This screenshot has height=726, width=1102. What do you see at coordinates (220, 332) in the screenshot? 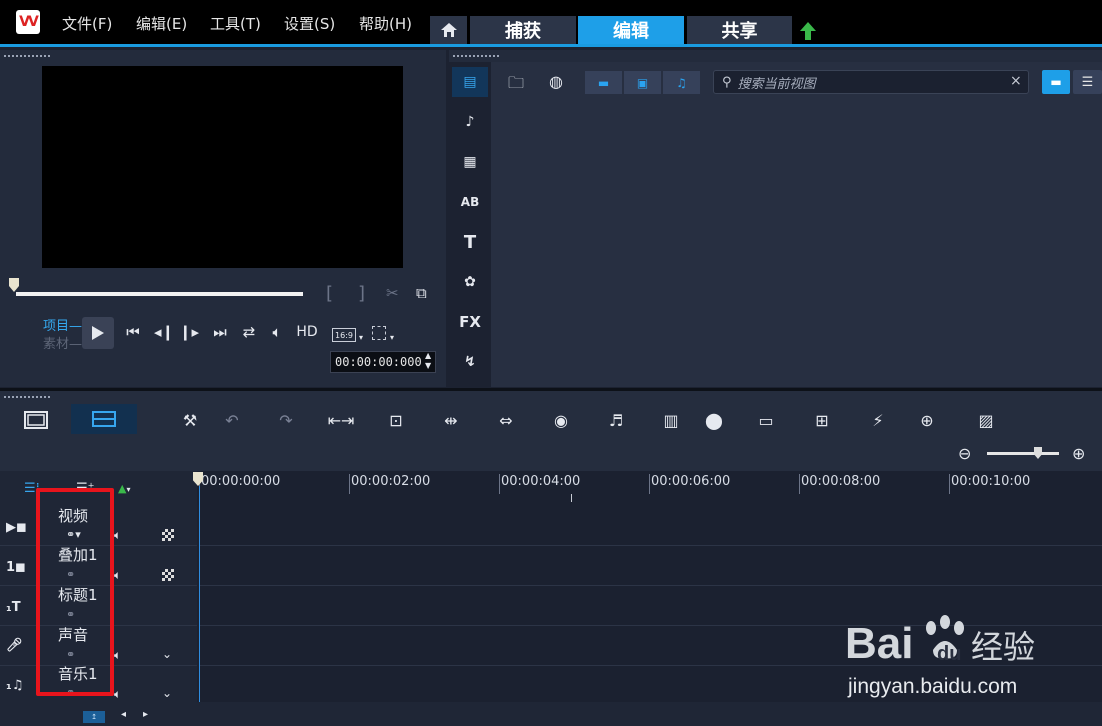
I see `go-end-icon: ⏭` at bounding box center [220, 332].